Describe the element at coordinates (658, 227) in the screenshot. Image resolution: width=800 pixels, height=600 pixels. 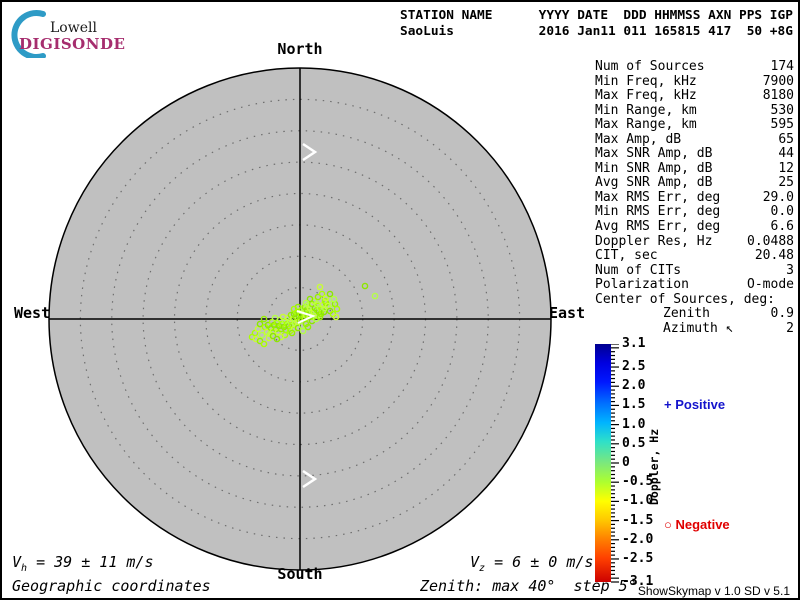
I see `stat-label: Avg RMS Err, deg` at that location.